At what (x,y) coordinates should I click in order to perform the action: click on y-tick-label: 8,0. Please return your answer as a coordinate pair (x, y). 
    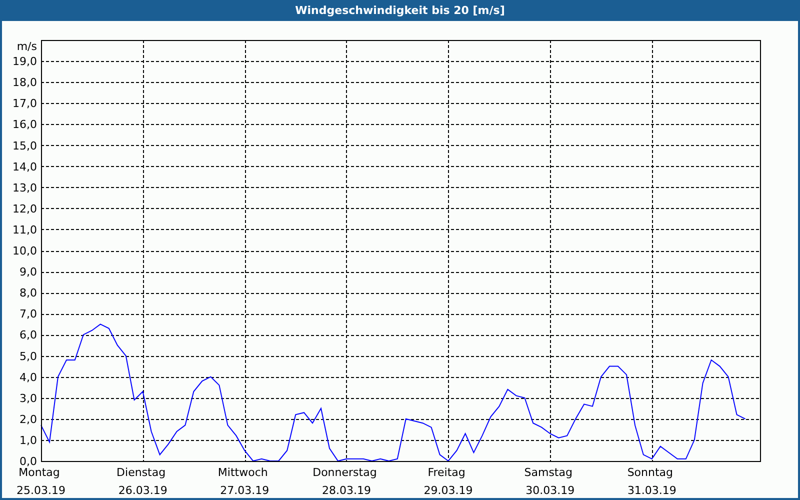
    Looking at the image, I should click on (28, 293).